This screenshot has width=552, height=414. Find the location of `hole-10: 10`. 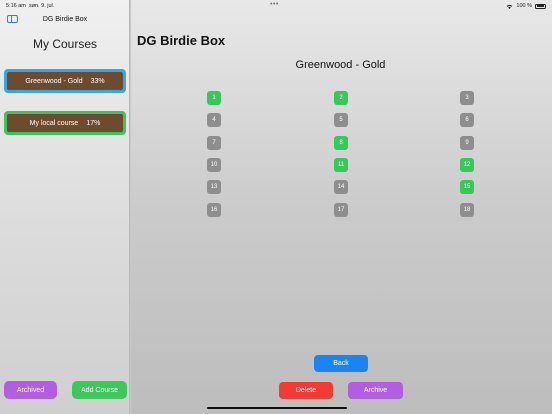

hole-10: 10 is located at coordinates (214, 164).